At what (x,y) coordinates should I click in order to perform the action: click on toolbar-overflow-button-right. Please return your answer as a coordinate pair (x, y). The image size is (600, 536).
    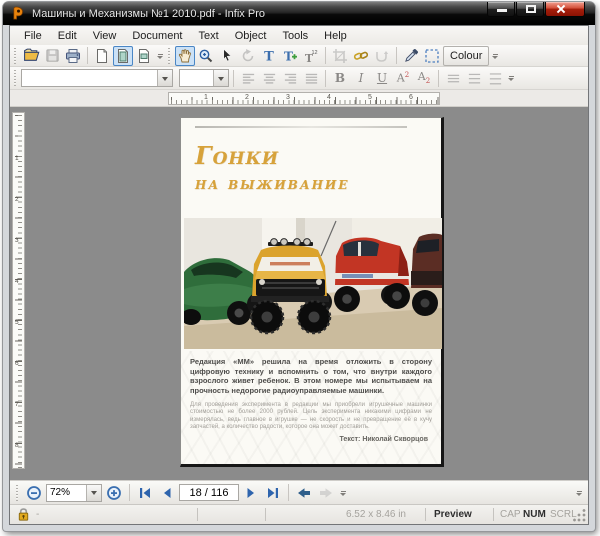
    Looking at the image, I should click on (579, 493).